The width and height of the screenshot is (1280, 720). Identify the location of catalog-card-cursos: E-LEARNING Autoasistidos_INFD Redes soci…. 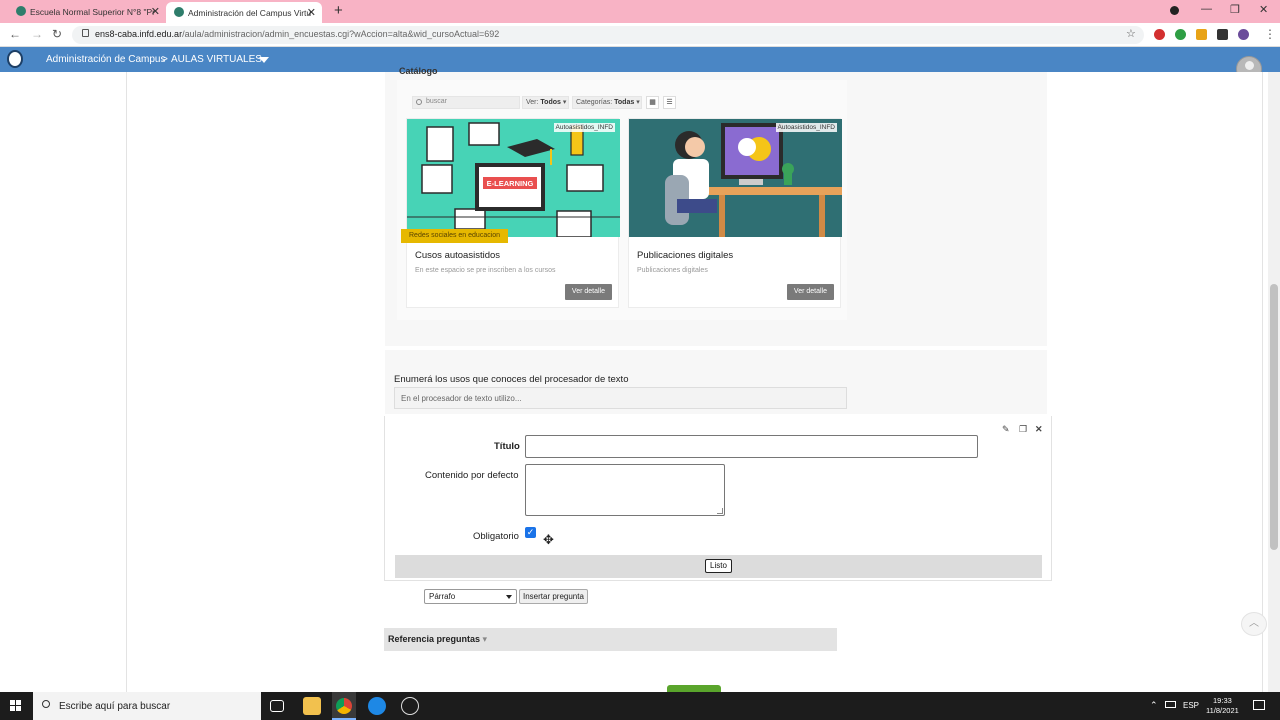
(510, 213).